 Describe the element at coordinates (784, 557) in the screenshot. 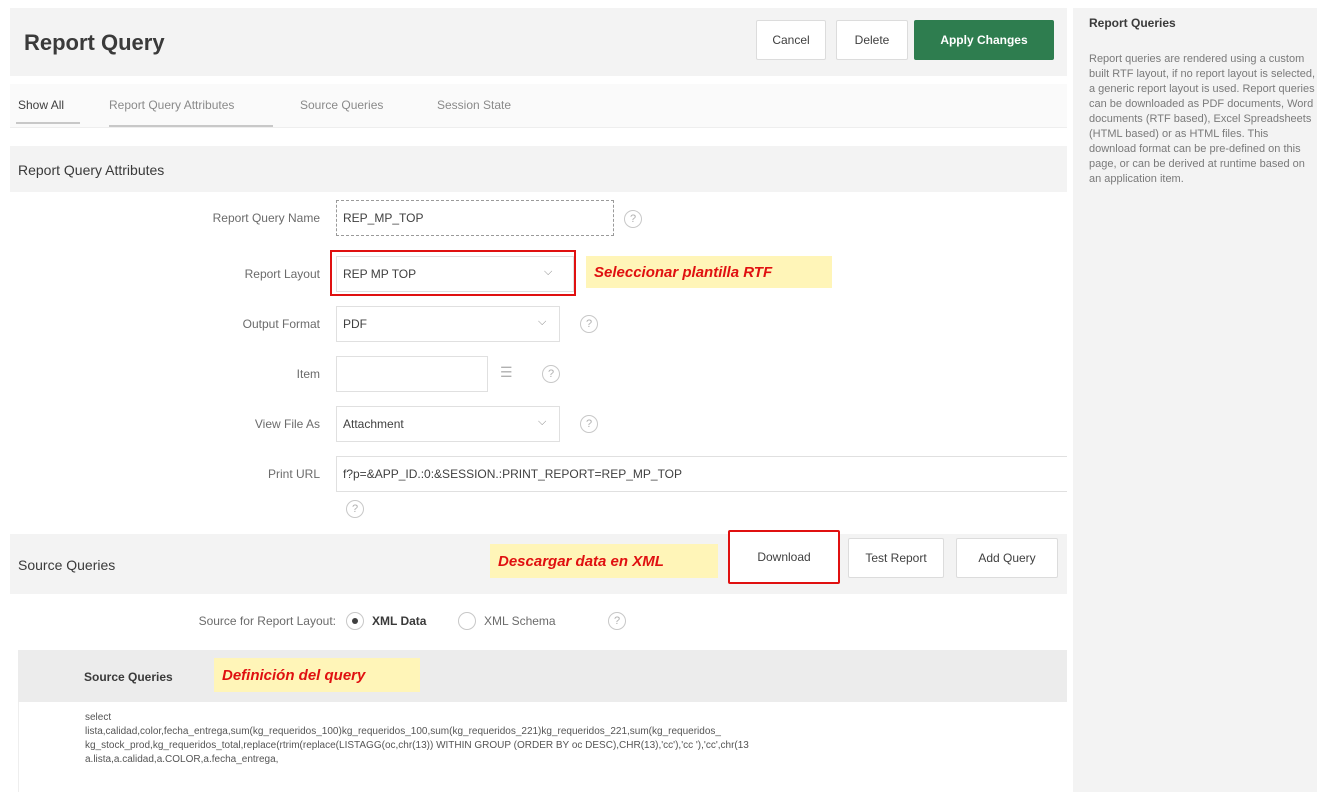

I see `download-button: Download` at that location.